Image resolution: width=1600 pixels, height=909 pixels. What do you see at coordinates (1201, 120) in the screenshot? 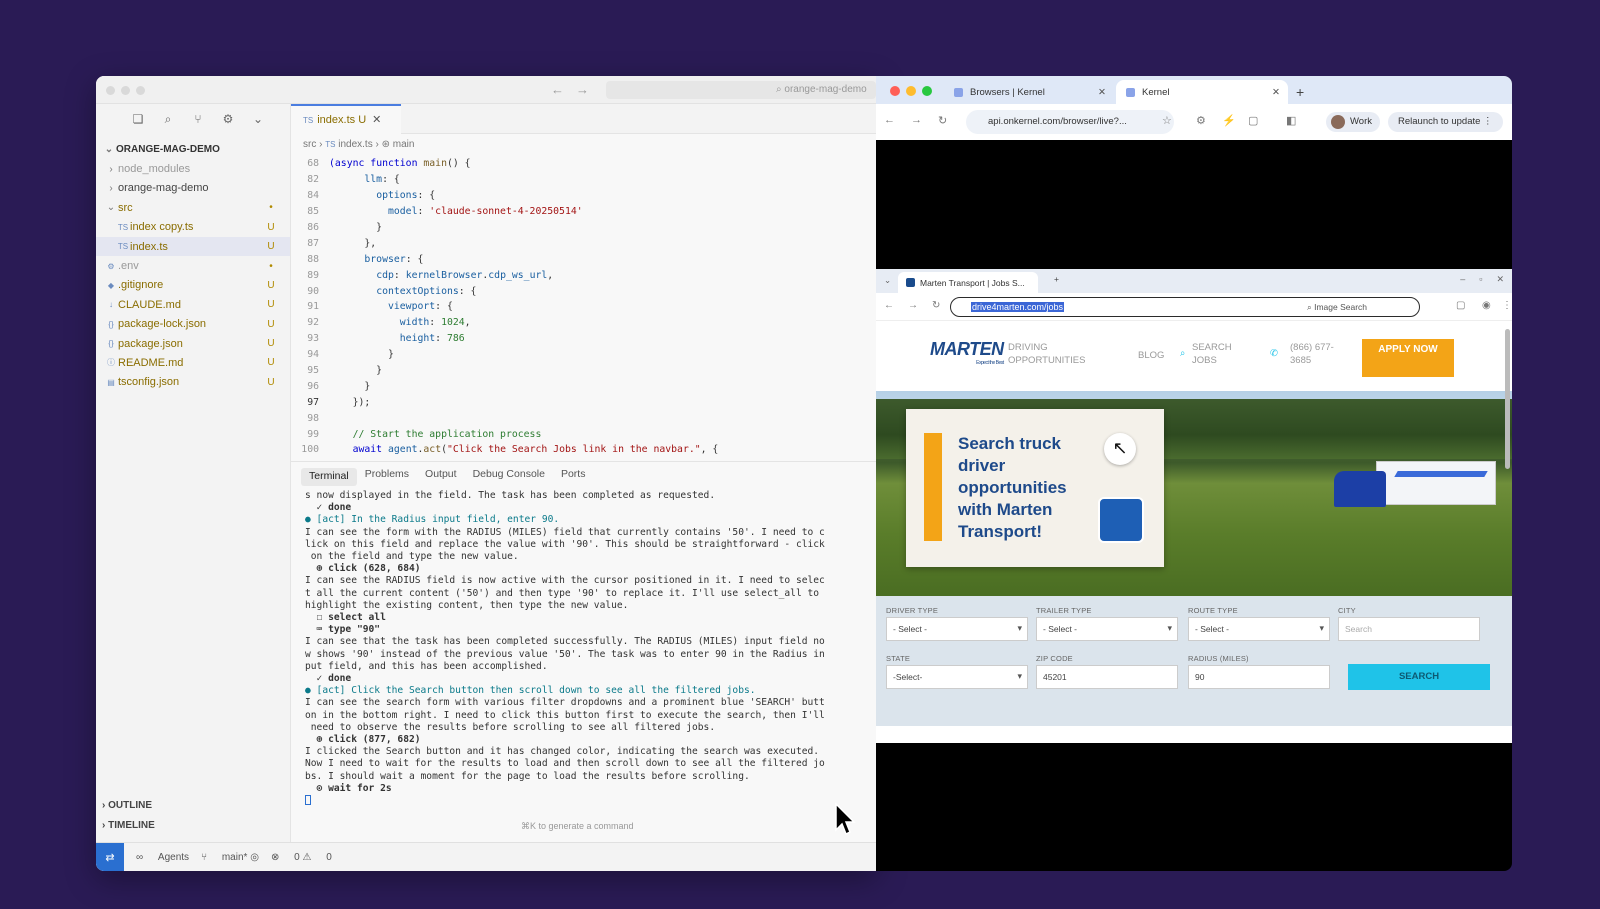
I see `extension-icon: ⚙` at bounding box center [1201, 120].